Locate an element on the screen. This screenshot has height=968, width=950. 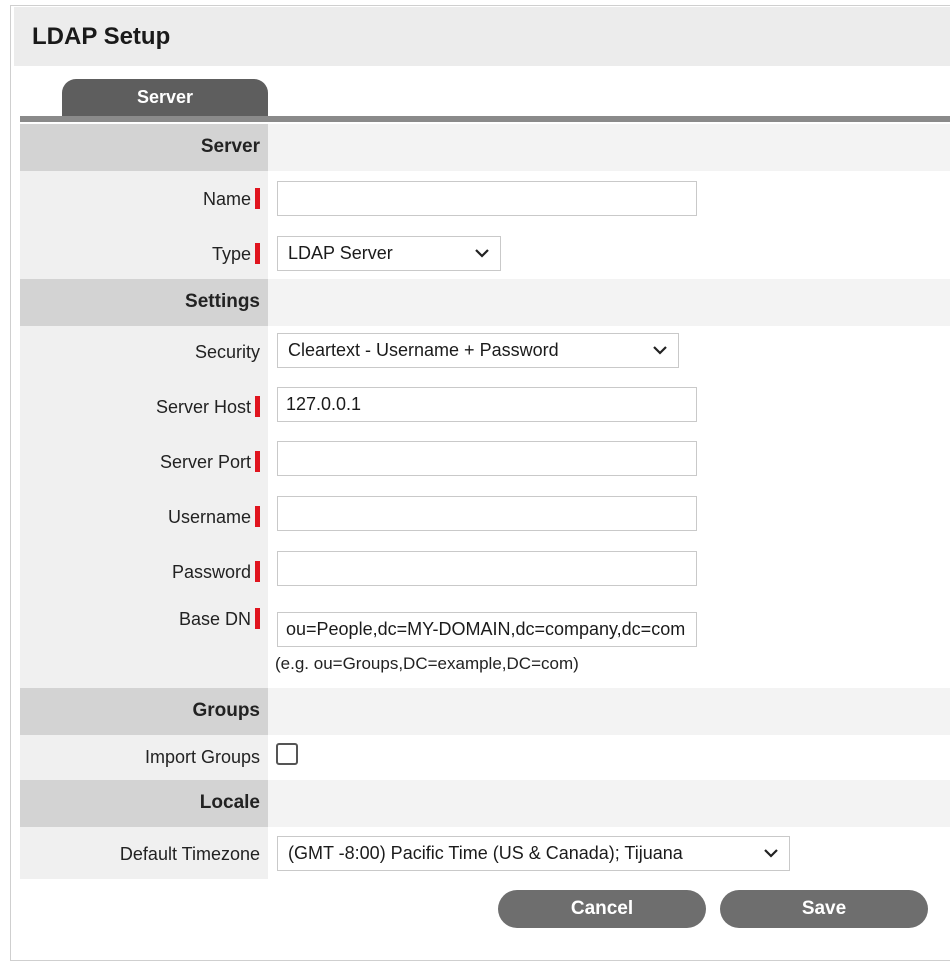
section-settings-title: Settings is located at coordinates (222, 301).